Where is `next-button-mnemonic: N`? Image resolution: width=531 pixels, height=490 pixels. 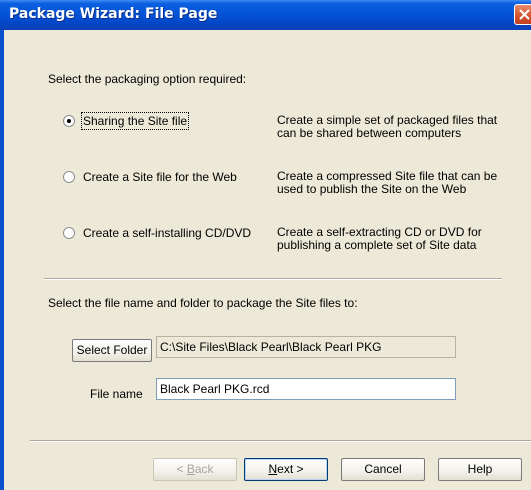 next-button-mnemonic: N is located at coordinates (273, 469).